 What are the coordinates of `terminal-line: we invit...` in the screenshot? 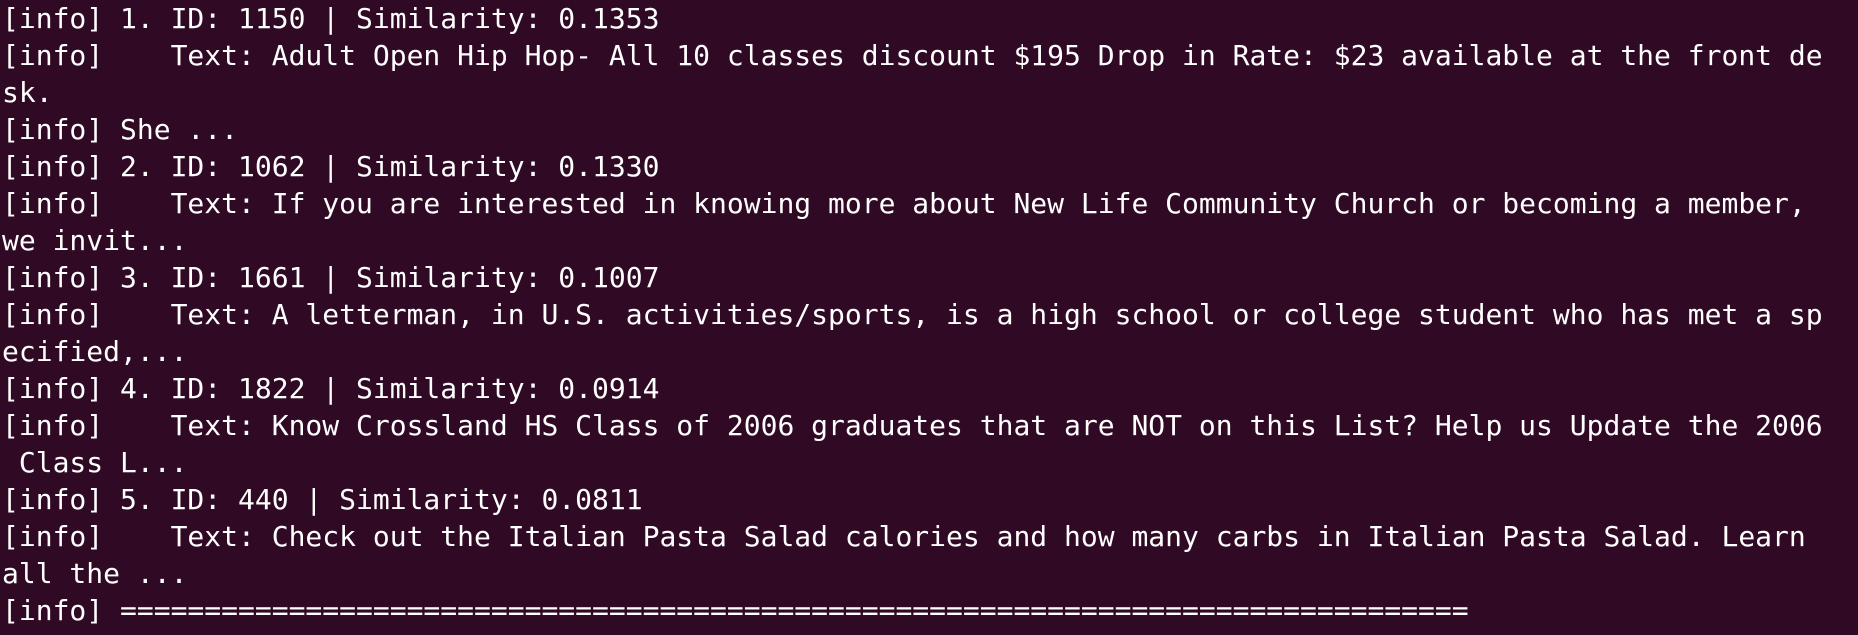 It's located at (95, 240).